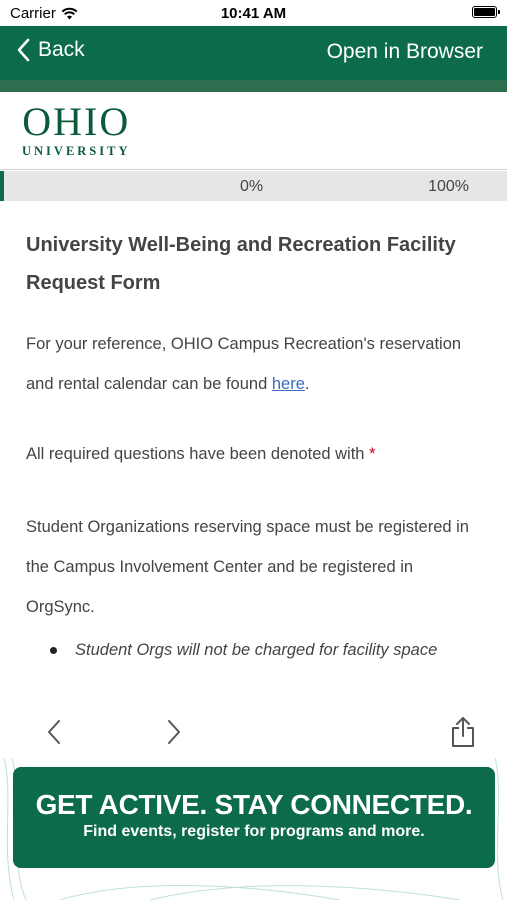  What do you see at coordinates (253, 131) in the screenshot?
I see `site-header: OHIO UNIVERSITY` at bounding box center [253, 131].